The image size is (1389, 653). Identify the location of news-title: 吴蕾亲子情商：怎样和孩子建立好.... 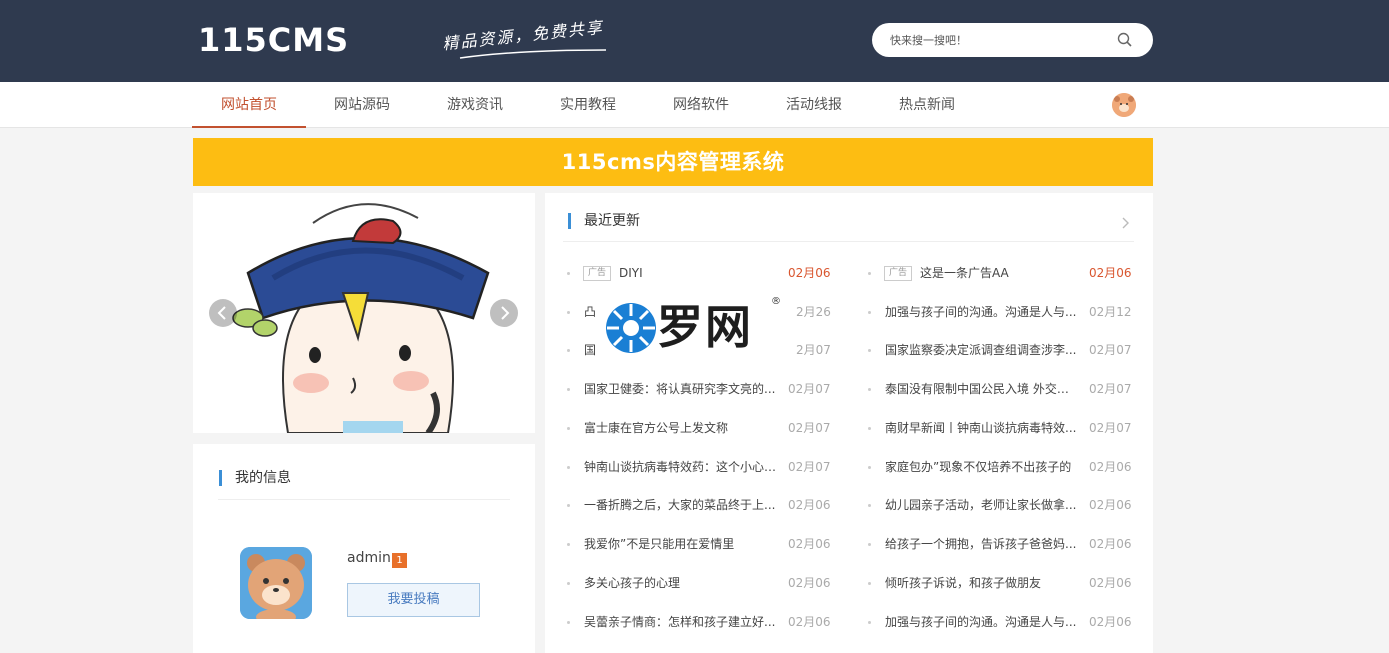
(681, 622).